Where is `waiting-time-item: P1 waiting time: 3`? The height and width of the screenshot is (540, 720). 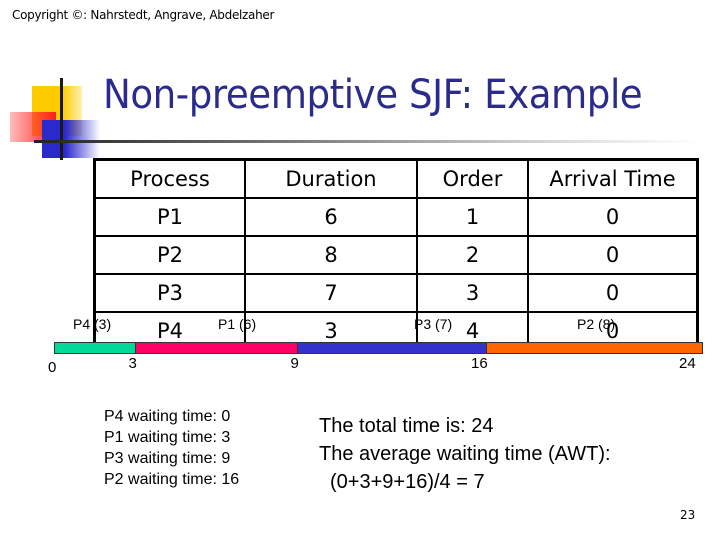 waiting-time-item: P1 waiting time: 3 is located at coordinates (167, 437).